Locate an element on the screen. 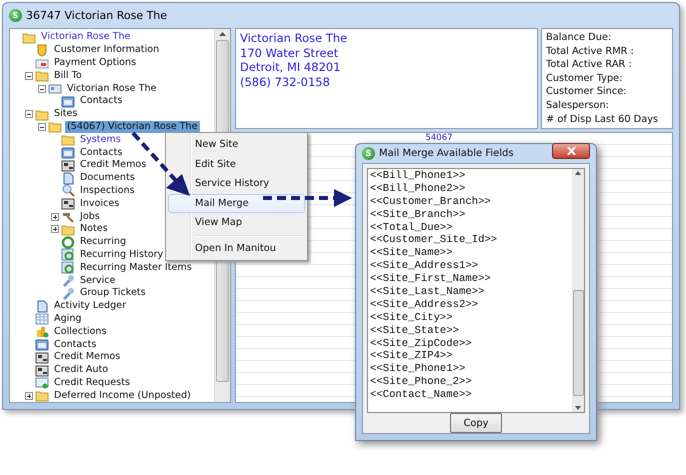  summary-label: Balance Due: is located at coordinates (579, 38).